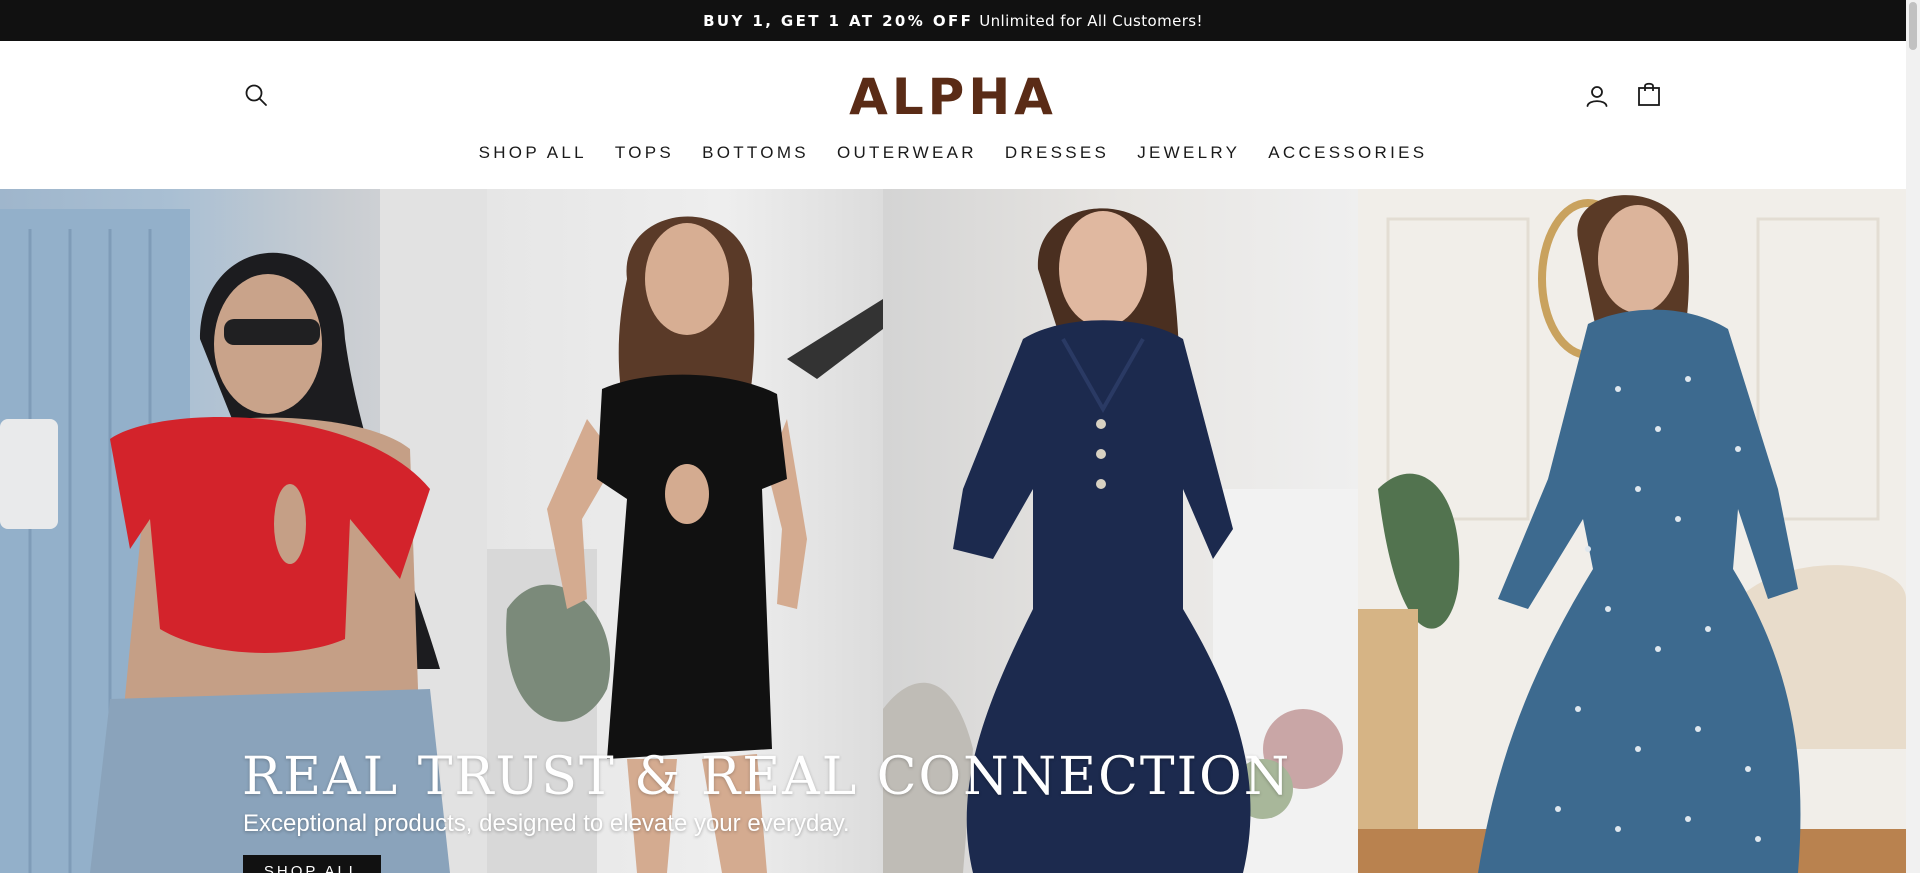 This screenshot has height=873, width=1920. I want to click on hero-title: REAL TRUST & REAL CONNECTION, so click(767, 777).